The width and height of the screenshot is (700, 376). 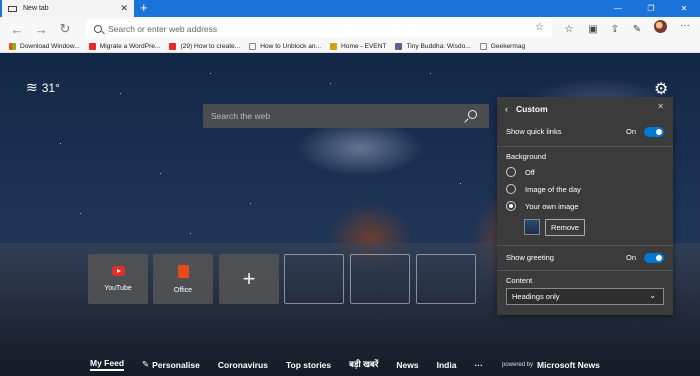 What do you see at coordinates (65, 29) in the screenshot?
I see `refresh-icon: ↻` at bounding box center [65, 29].